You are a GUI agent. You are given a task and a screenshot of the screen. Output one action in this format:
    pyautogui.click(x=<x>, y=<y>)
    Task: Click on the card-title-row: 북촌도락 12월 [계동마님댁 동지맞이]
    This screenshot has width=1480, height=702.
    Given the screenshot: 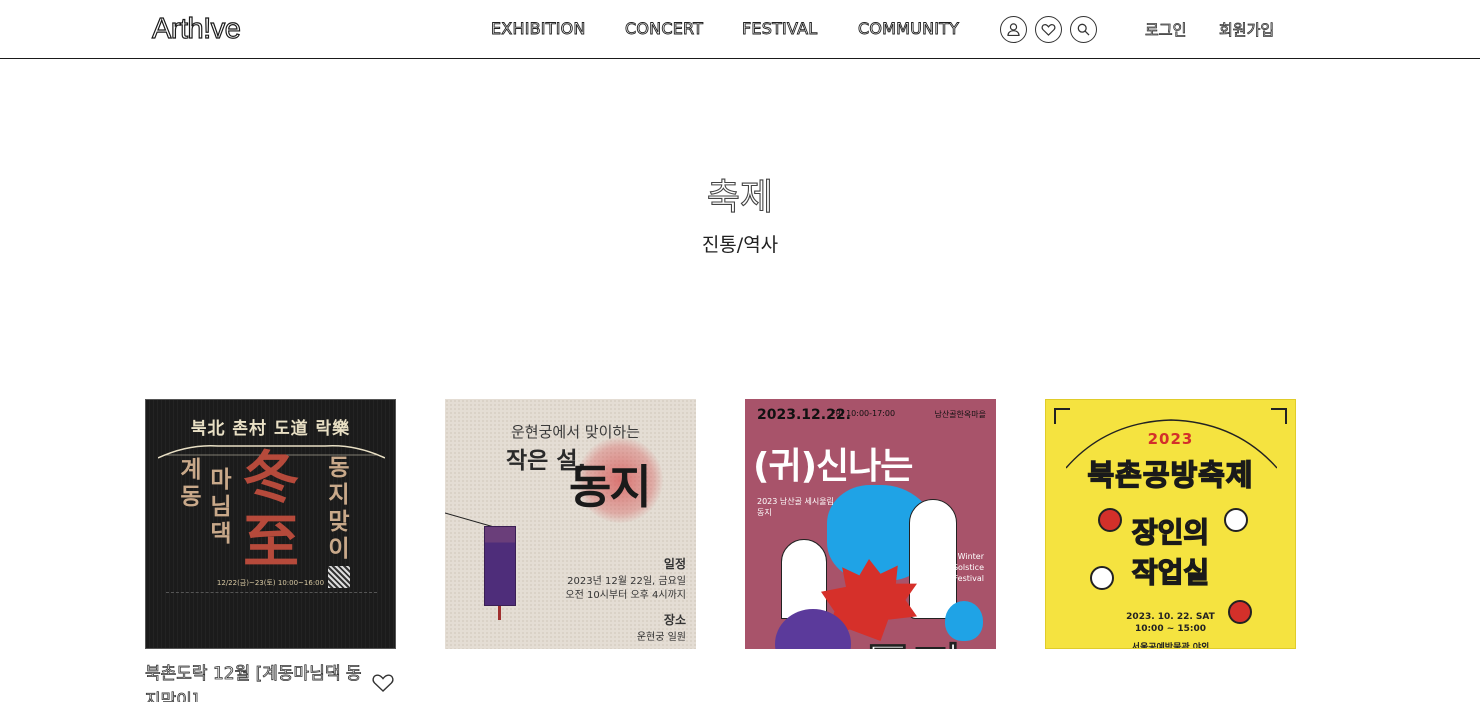 What is the action you would take?
    pyautogui.click(x=270, y=681)
    